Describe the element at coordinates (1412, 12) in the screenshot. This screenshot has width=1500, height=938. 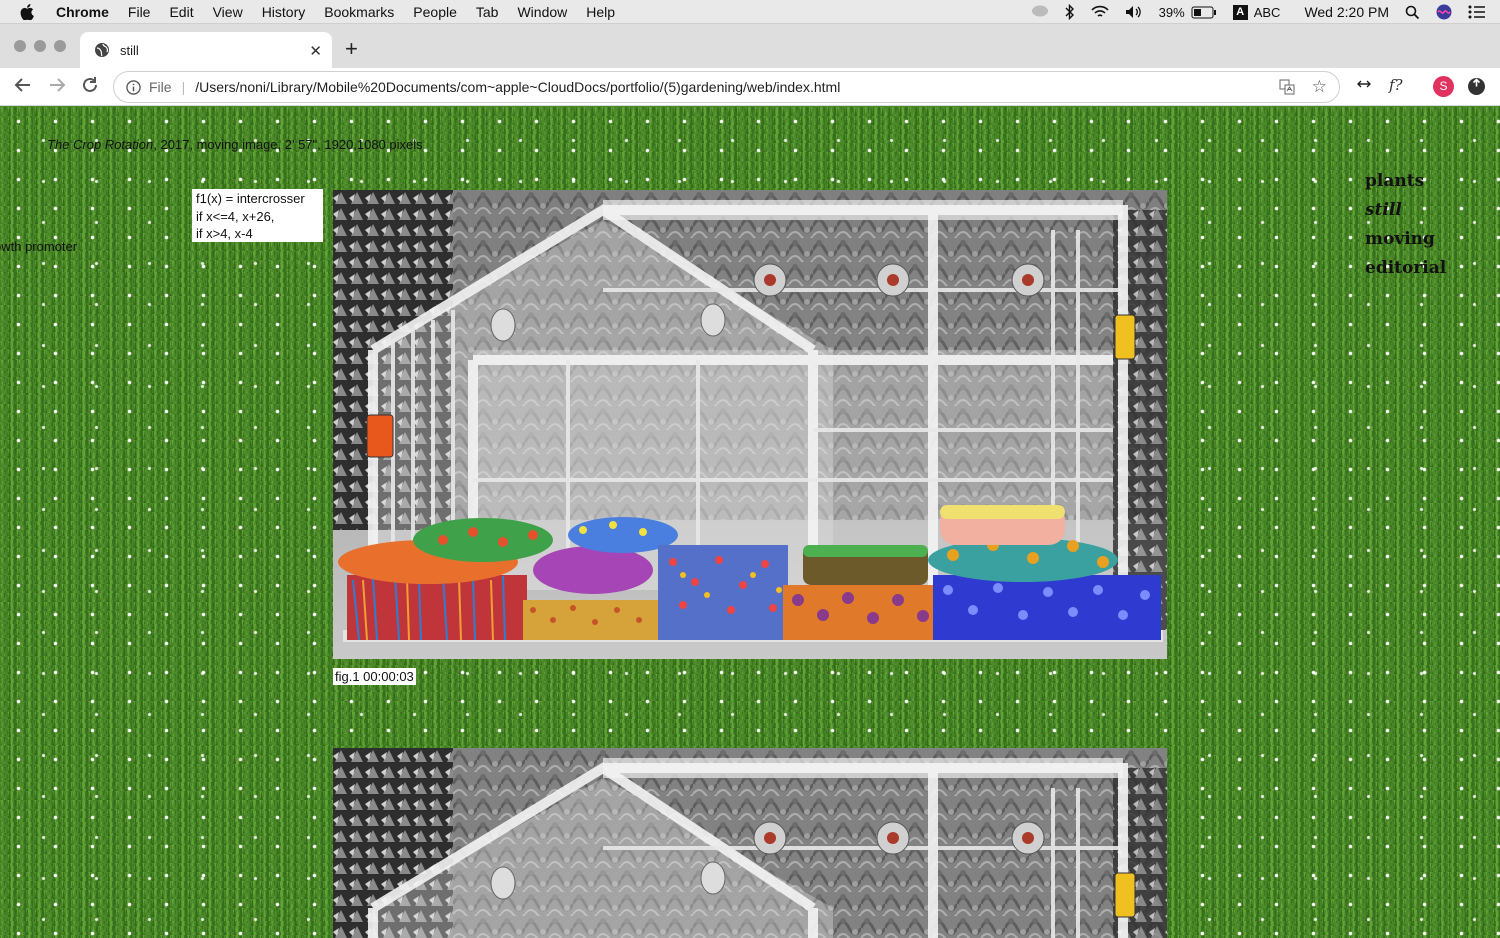
I see `spotlight-search-icon` at that location.